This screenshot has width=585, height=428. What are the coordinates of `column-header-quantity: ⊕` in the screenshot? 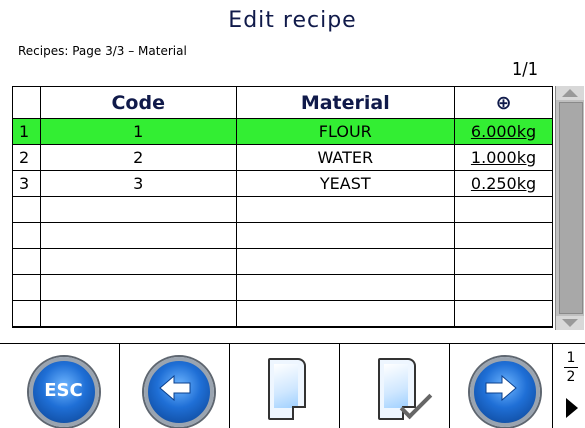 It's located at (503, 102).